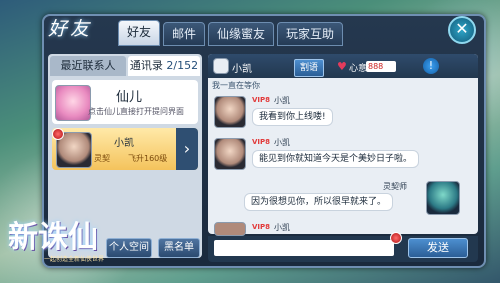 This screenshot has width=500, height=283. What do you see at coordinates (187, 149) in the screenshot?
I see `chevron-right-icon: ›` at bounding box center [187, 149].